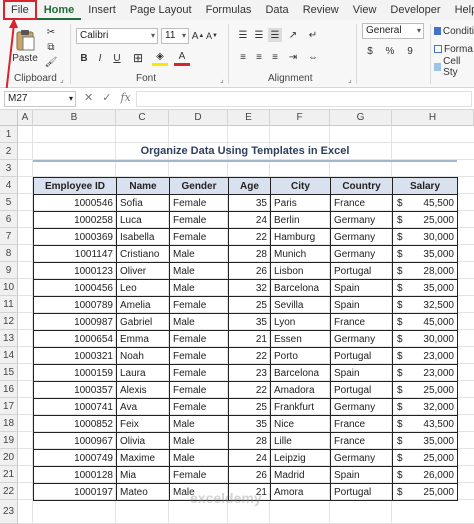  Describe the element at coordinates (75, 254) in the screenshot. I see `table-cell: 1001147` at that location.